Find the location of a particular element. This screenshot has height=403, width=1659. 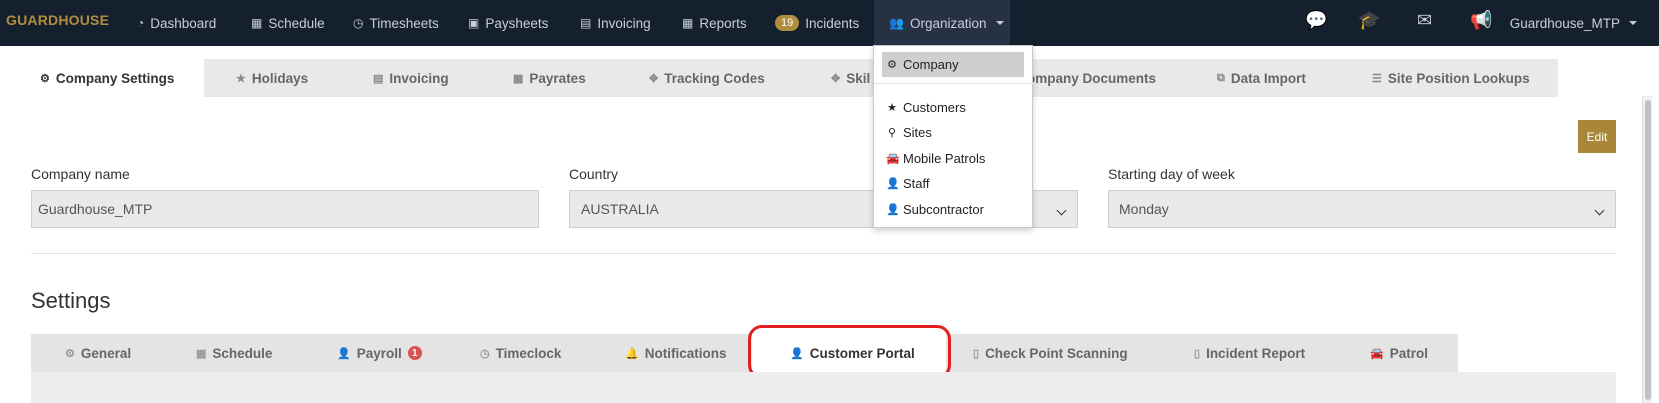

subtab-incident-report: ▯ Incident Report is located at coordinates (1249, 353).